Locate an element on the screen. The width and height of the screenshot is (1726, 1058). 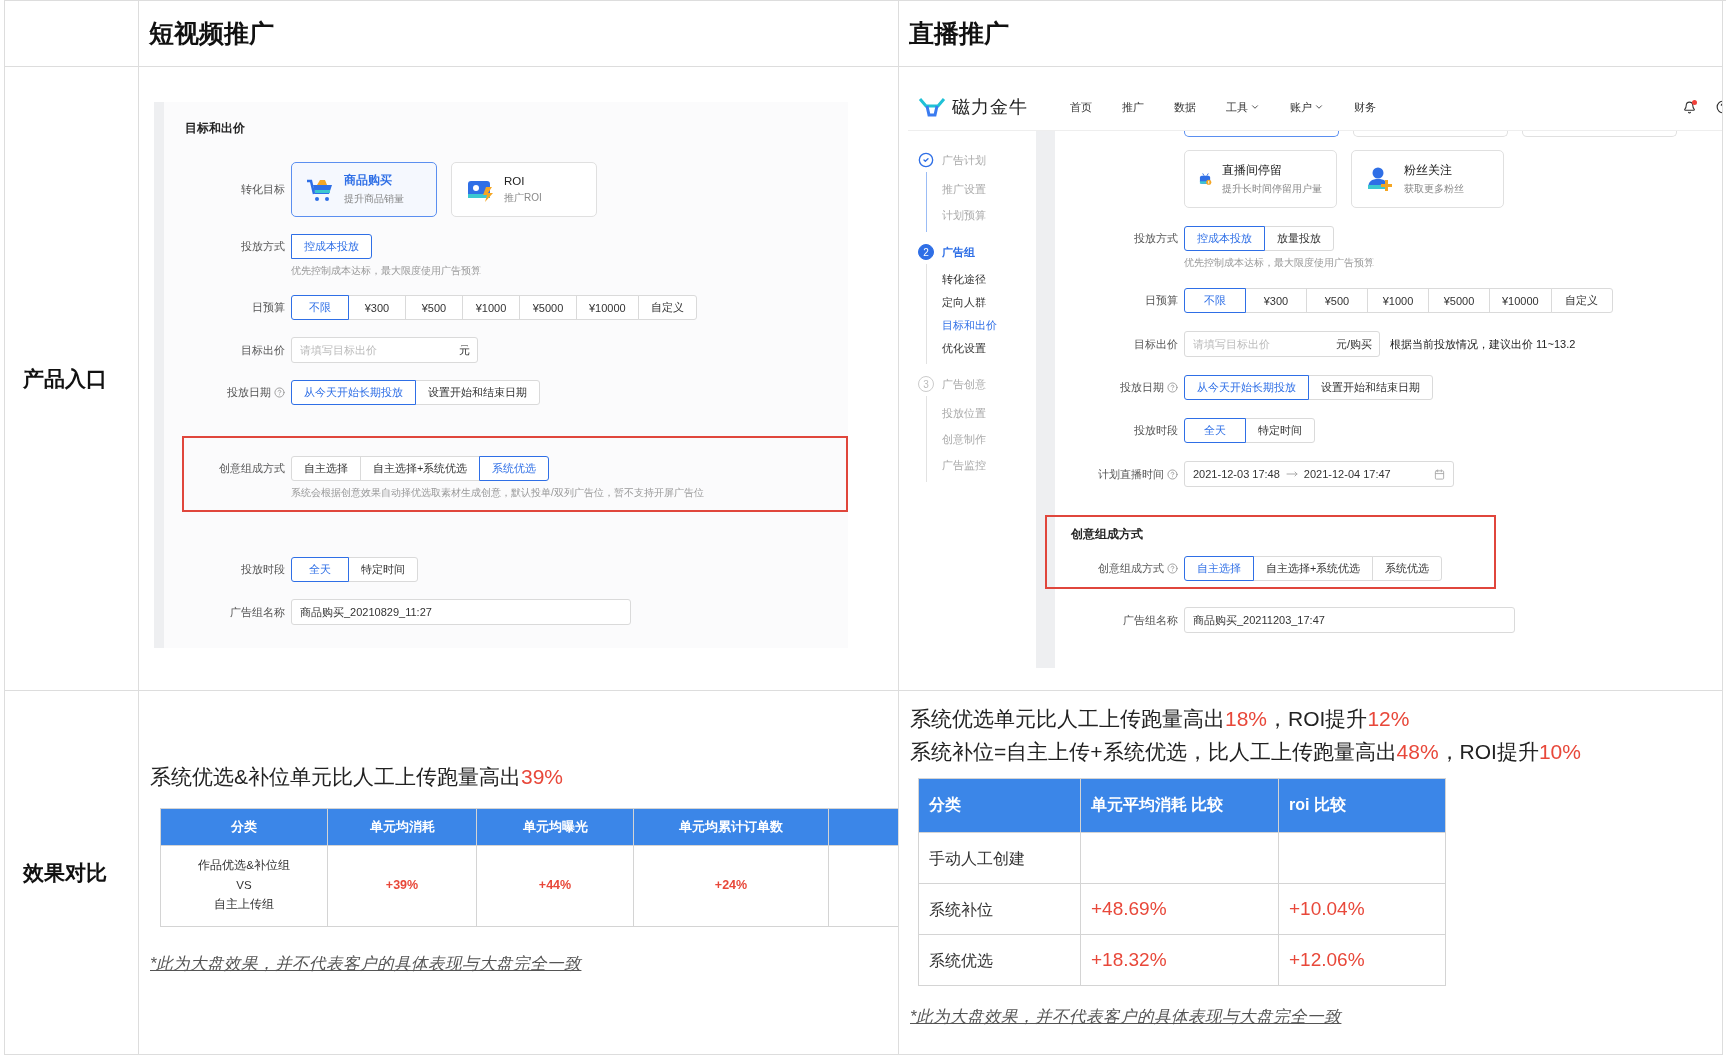
person-add-icon is located at coordinates (1380, 179).